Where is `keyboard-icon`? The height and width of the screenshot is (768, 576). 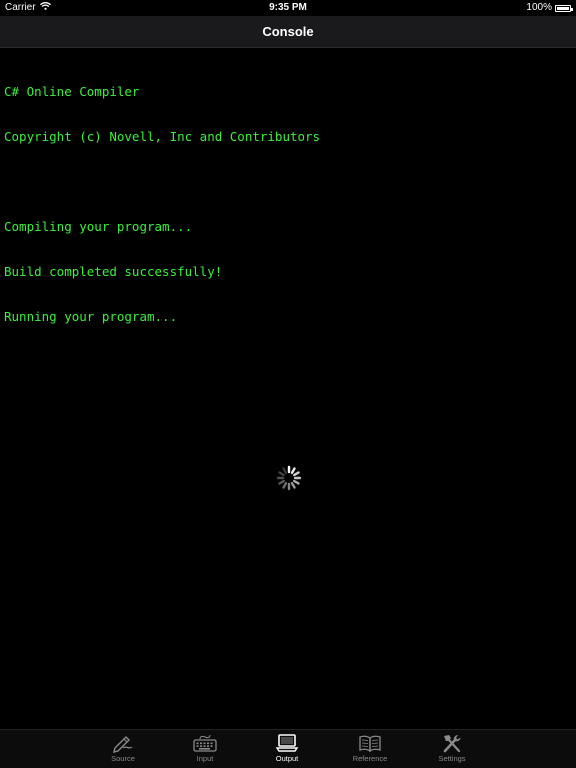
keyboard-icon is located at coordinates (205, 743).